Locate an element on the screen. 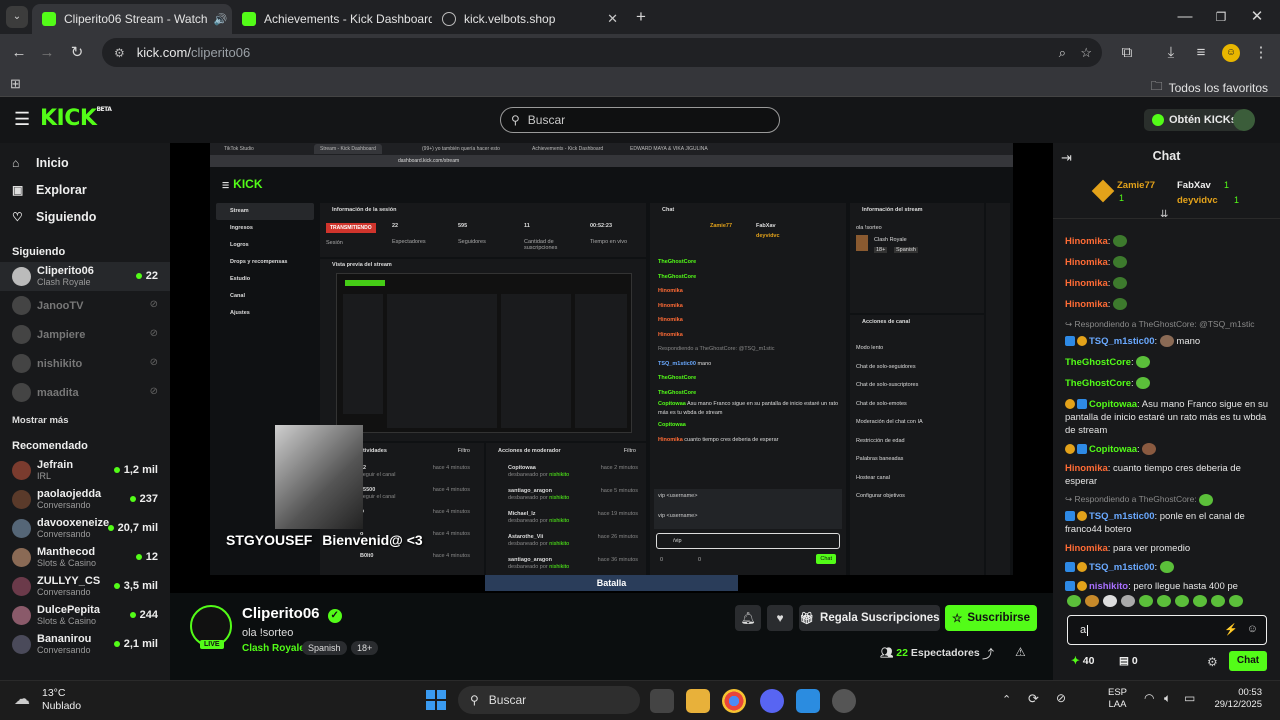 Image resolution: width=1280 pixels, height=720 pixels. notification-bell-icon: 🔔︎ is located at coordinates (748, 618).